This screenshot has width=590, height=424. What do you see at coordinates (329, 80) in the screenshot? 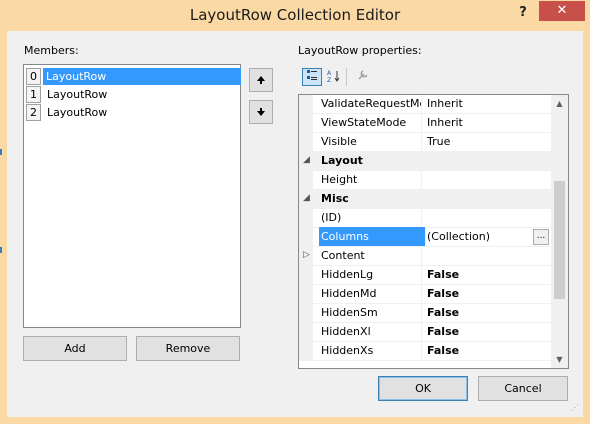
I see `svg-text: Z` at bounding box center [329, 80].